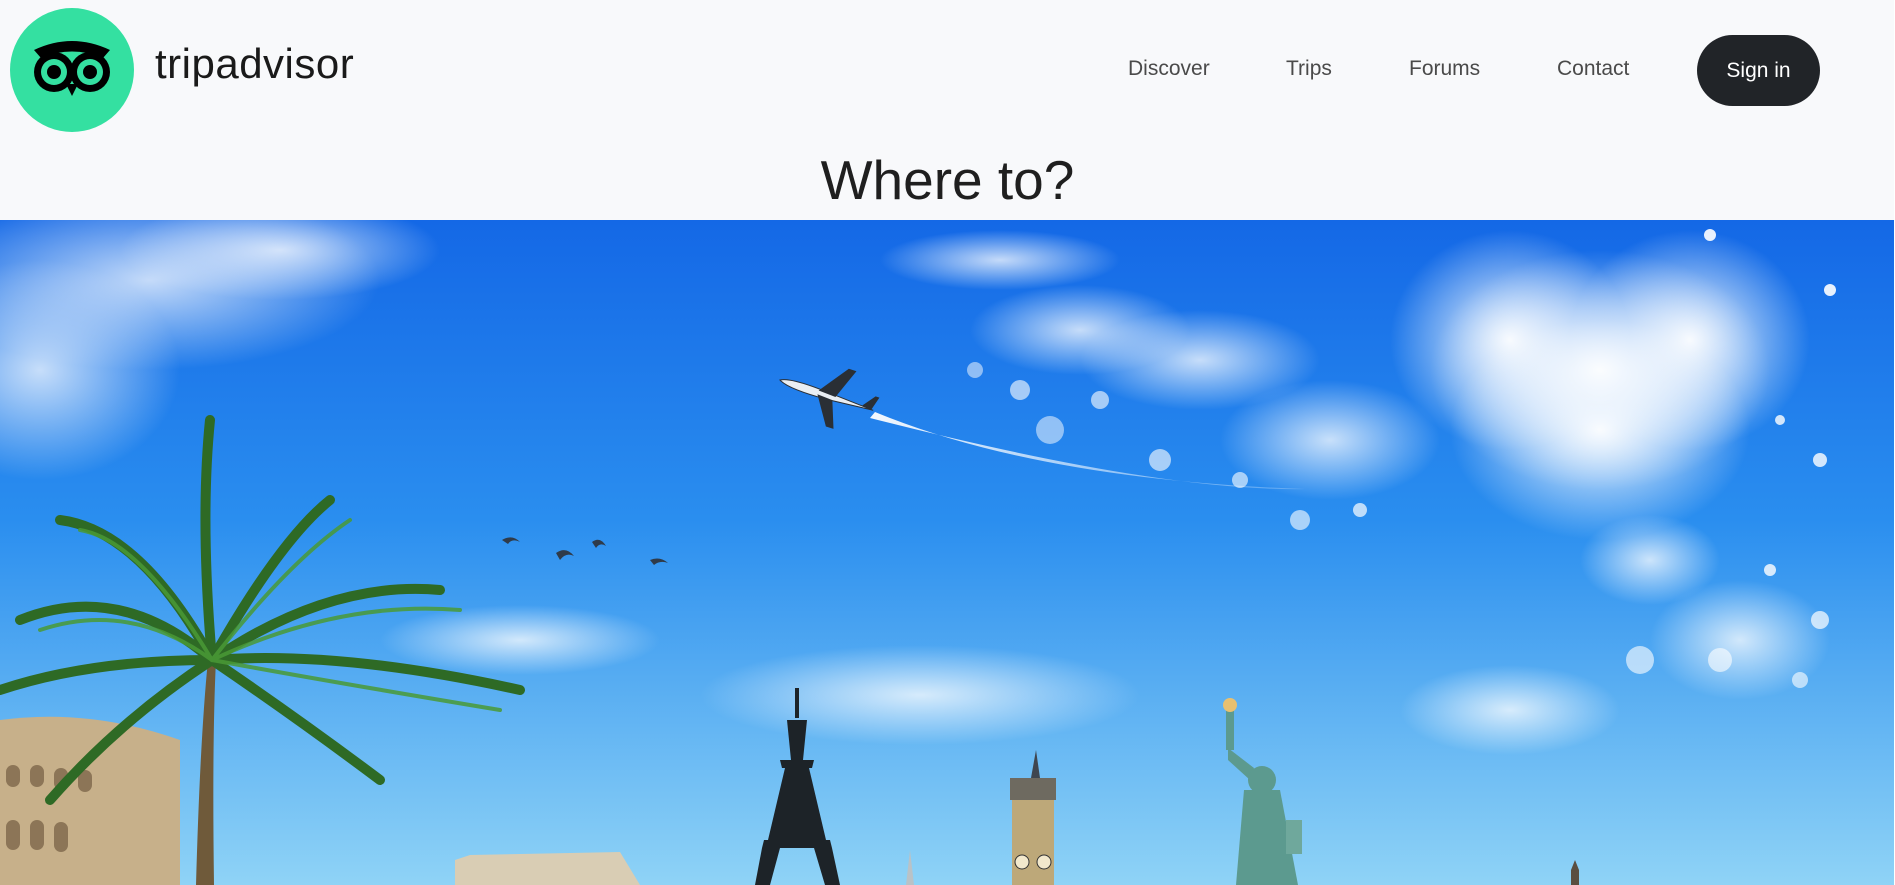  I want to click on brand-name: tripadvisor, so click(254, 64).